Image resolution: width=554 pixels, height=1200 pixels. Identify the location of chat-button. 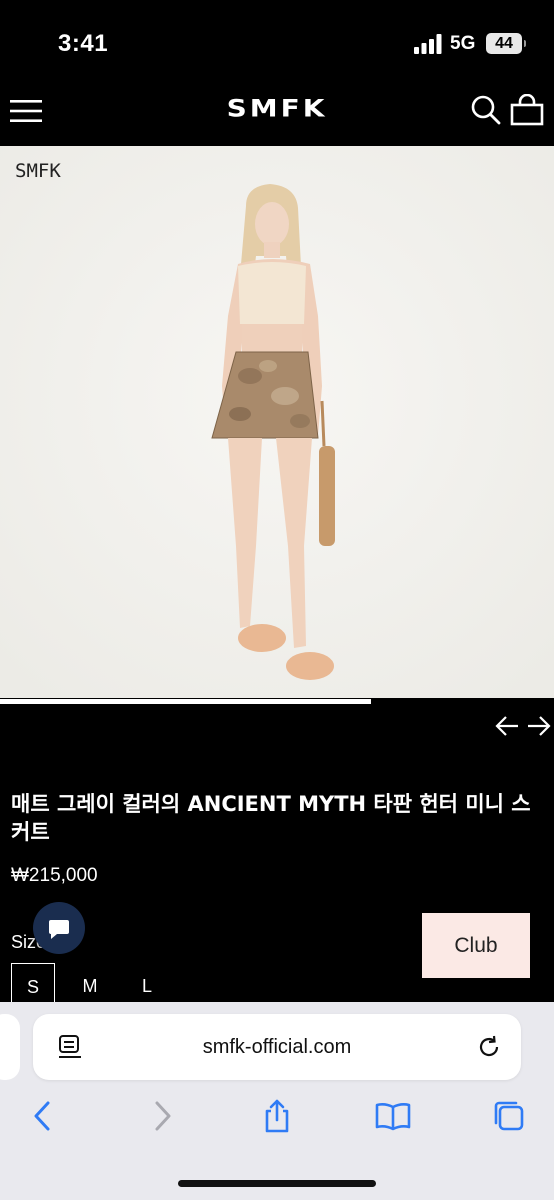
(59, 928).